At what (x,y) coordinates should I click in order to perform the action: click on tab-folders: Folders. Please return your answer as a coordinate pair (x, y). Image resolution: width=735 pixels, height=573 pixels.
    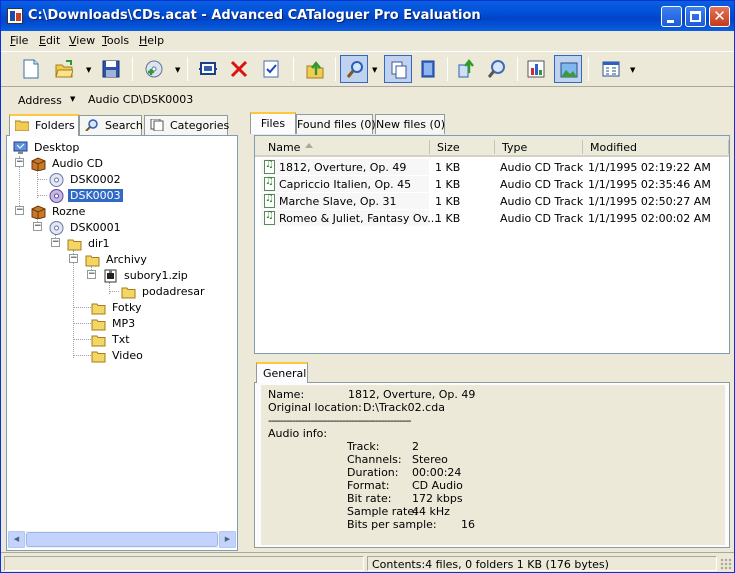
    Looking at the image, I should click on (44, 125).